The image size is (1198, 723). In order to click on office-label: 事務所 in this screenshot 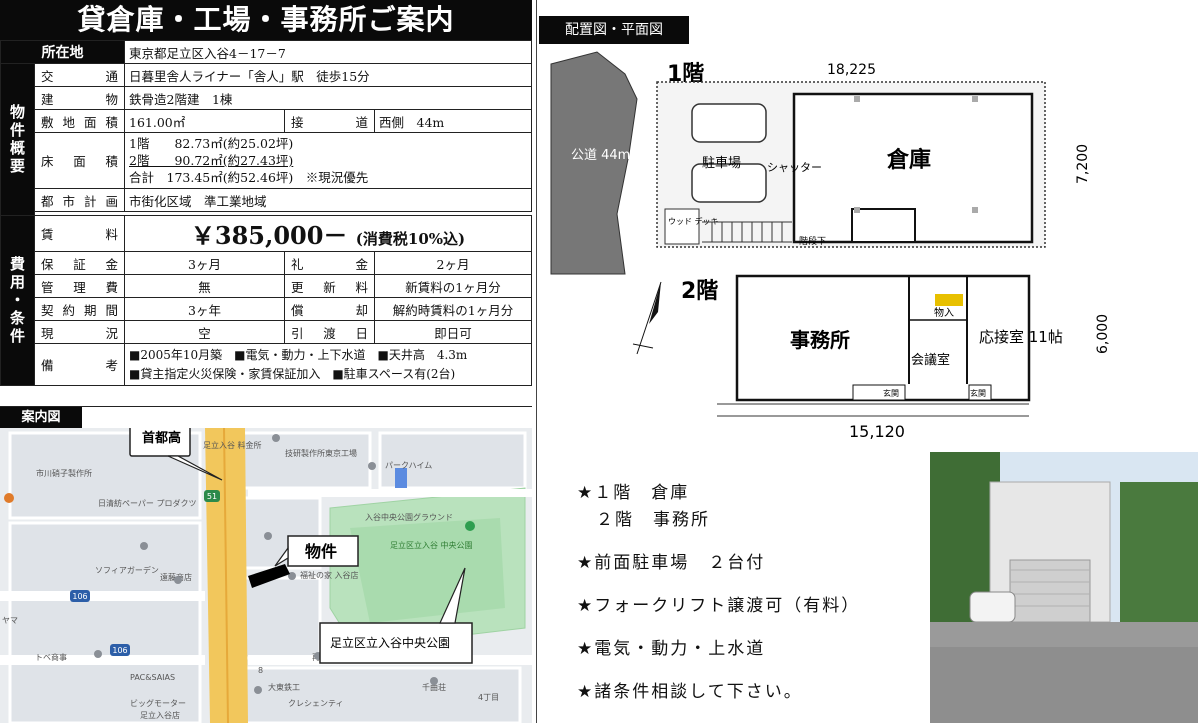, I will do `click(820, 340)`.